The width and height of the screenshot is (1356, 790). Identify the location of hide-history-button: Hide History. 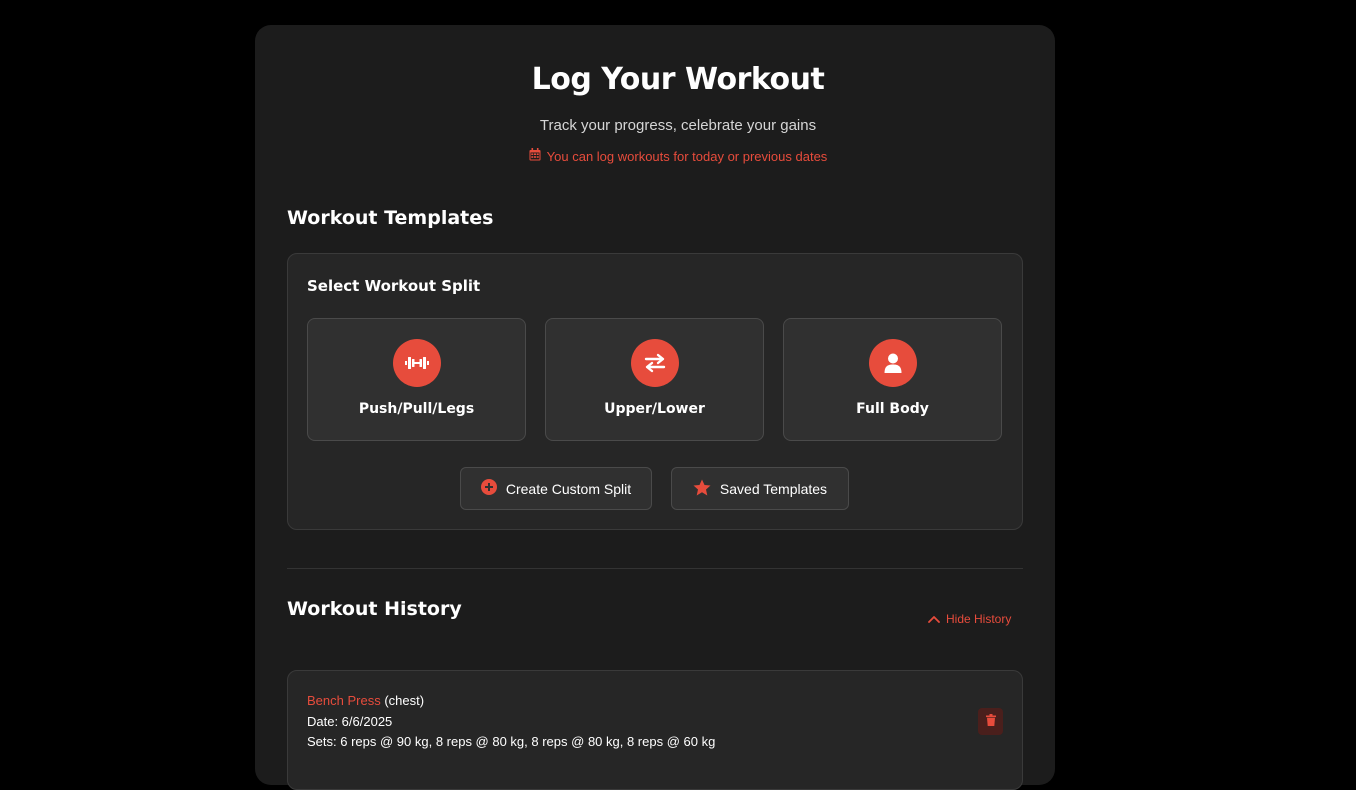
(969, 619).